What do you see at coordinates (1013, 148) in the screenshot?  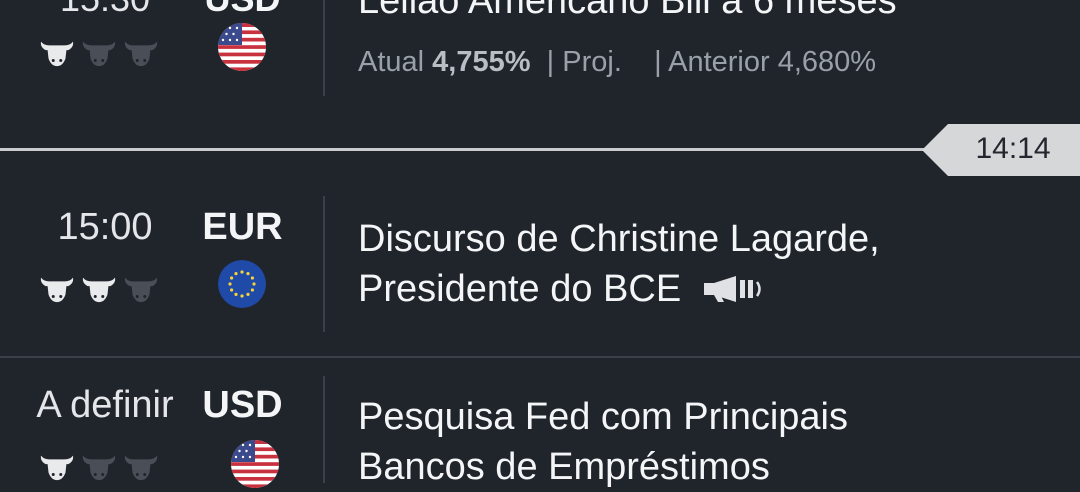 I see `time-marker-label: 14:14` at bounding box center [1013, 148].